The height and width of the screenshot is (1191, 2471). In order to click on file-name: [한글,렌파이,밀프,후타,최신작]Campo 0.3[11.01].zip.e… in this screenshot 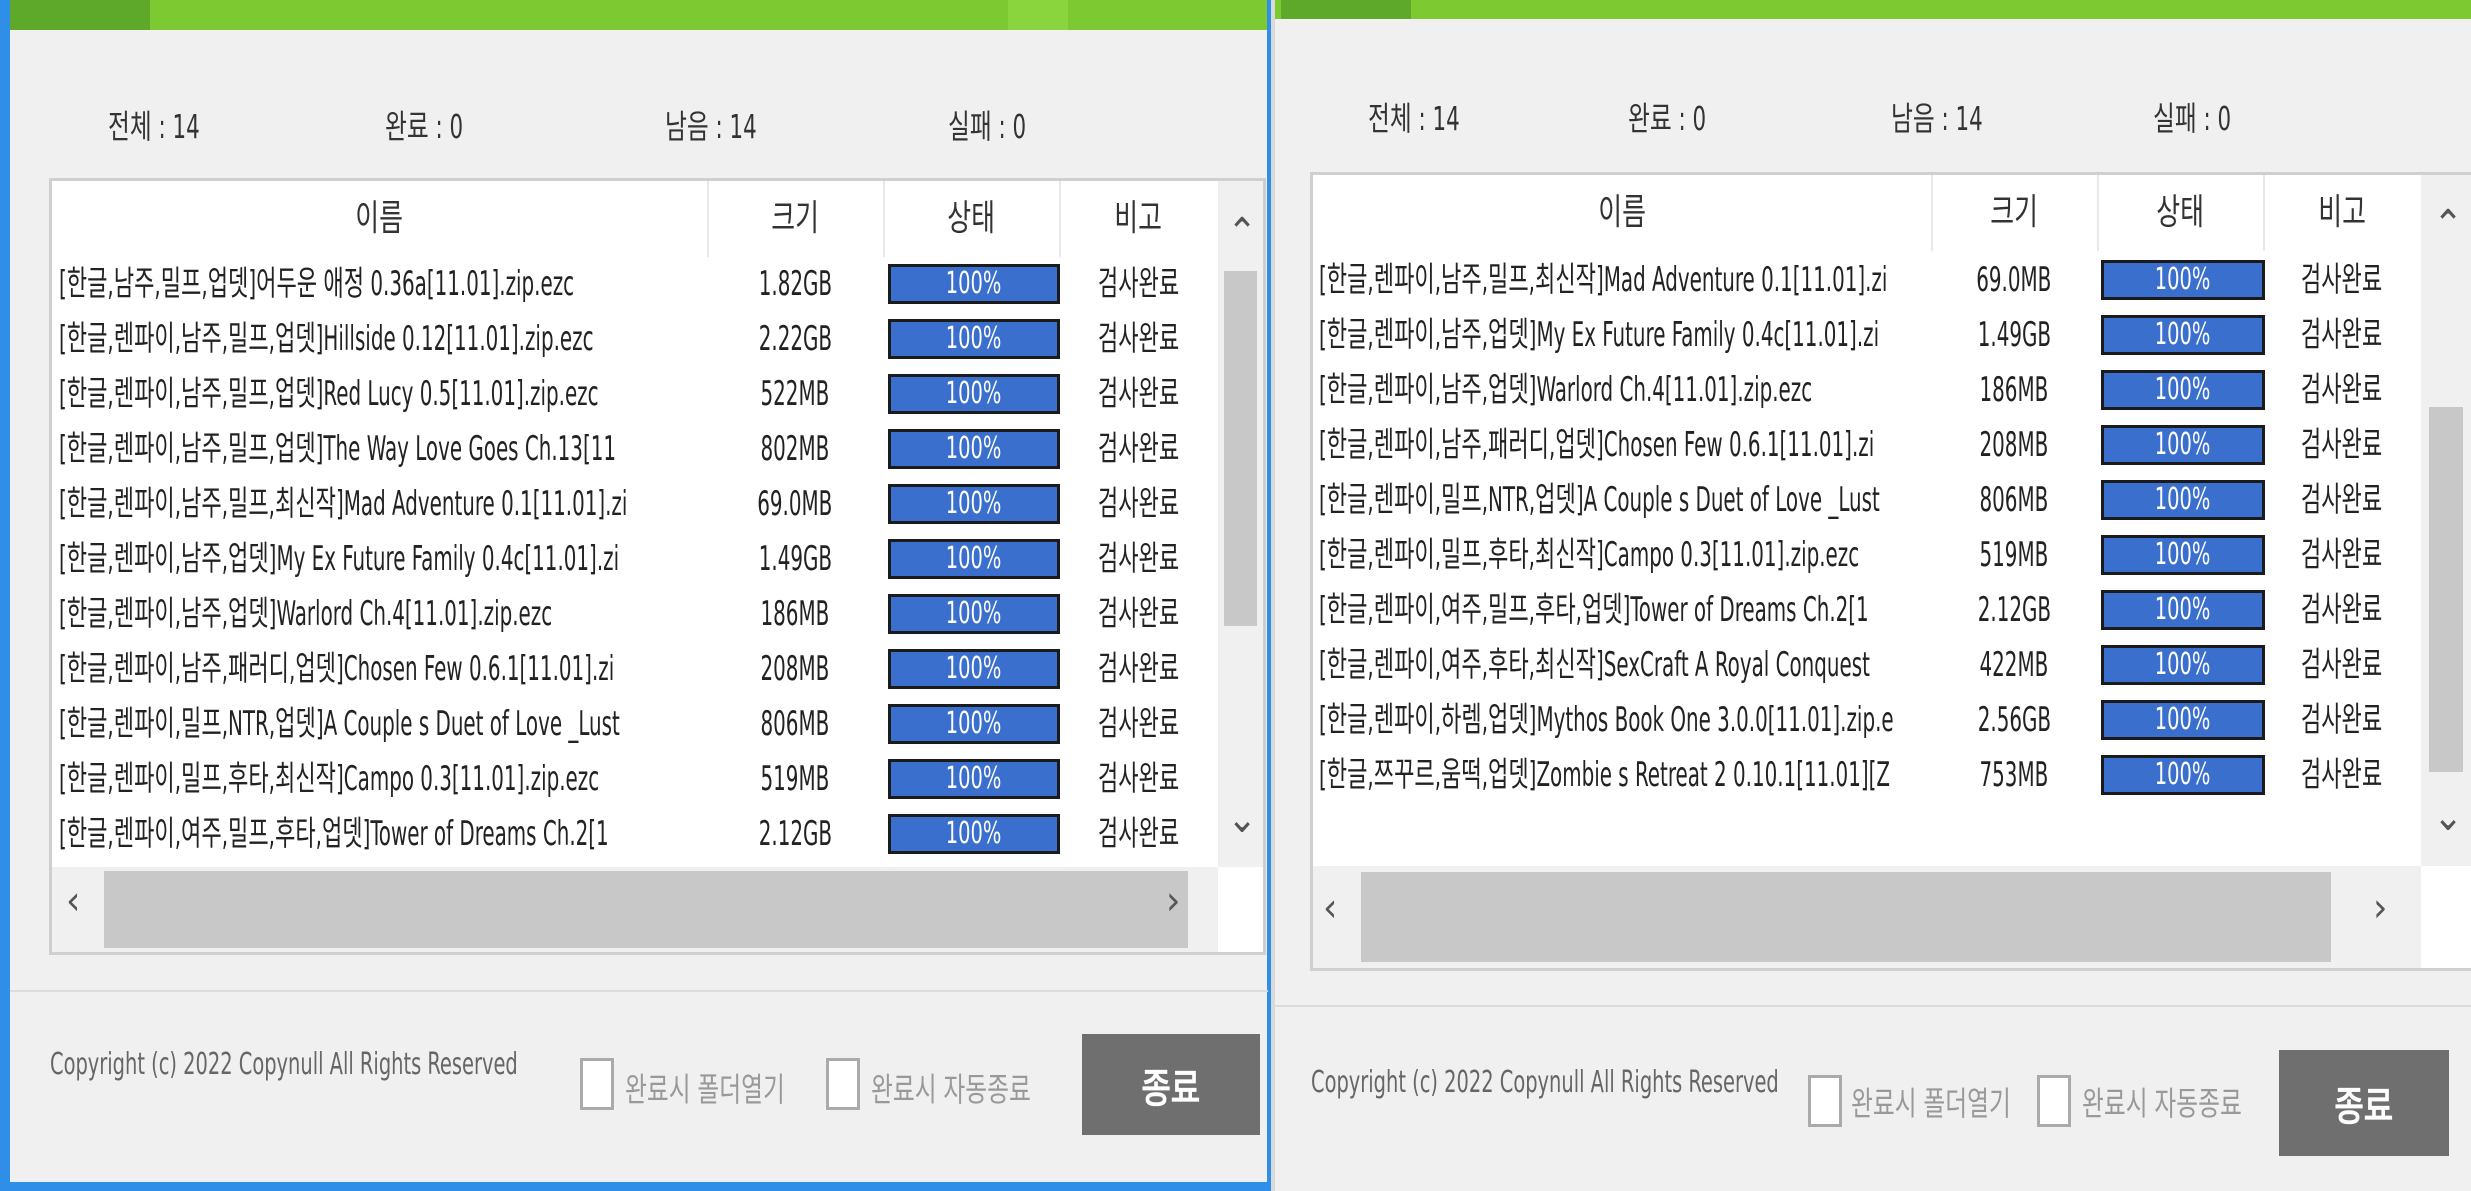, I will do `click(1589, 555)`.